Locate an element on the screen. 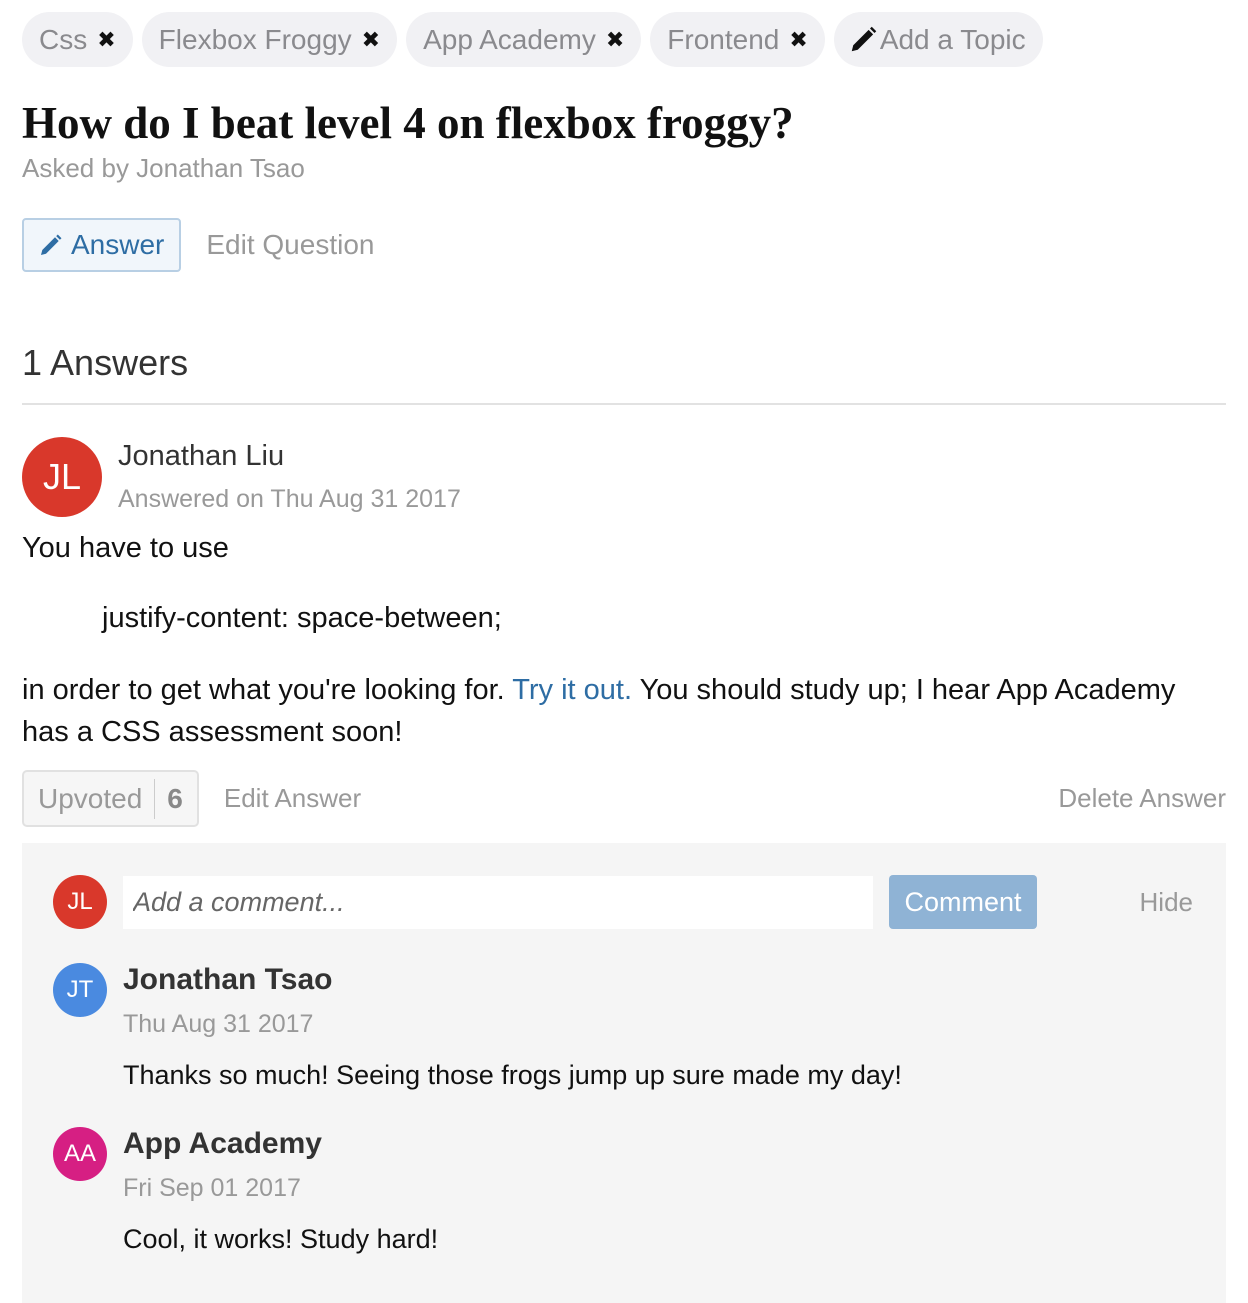 Image resolution: width=1248 pixels, height=1303 pixels. topic-label: Css is located at coordinates (63, 40).